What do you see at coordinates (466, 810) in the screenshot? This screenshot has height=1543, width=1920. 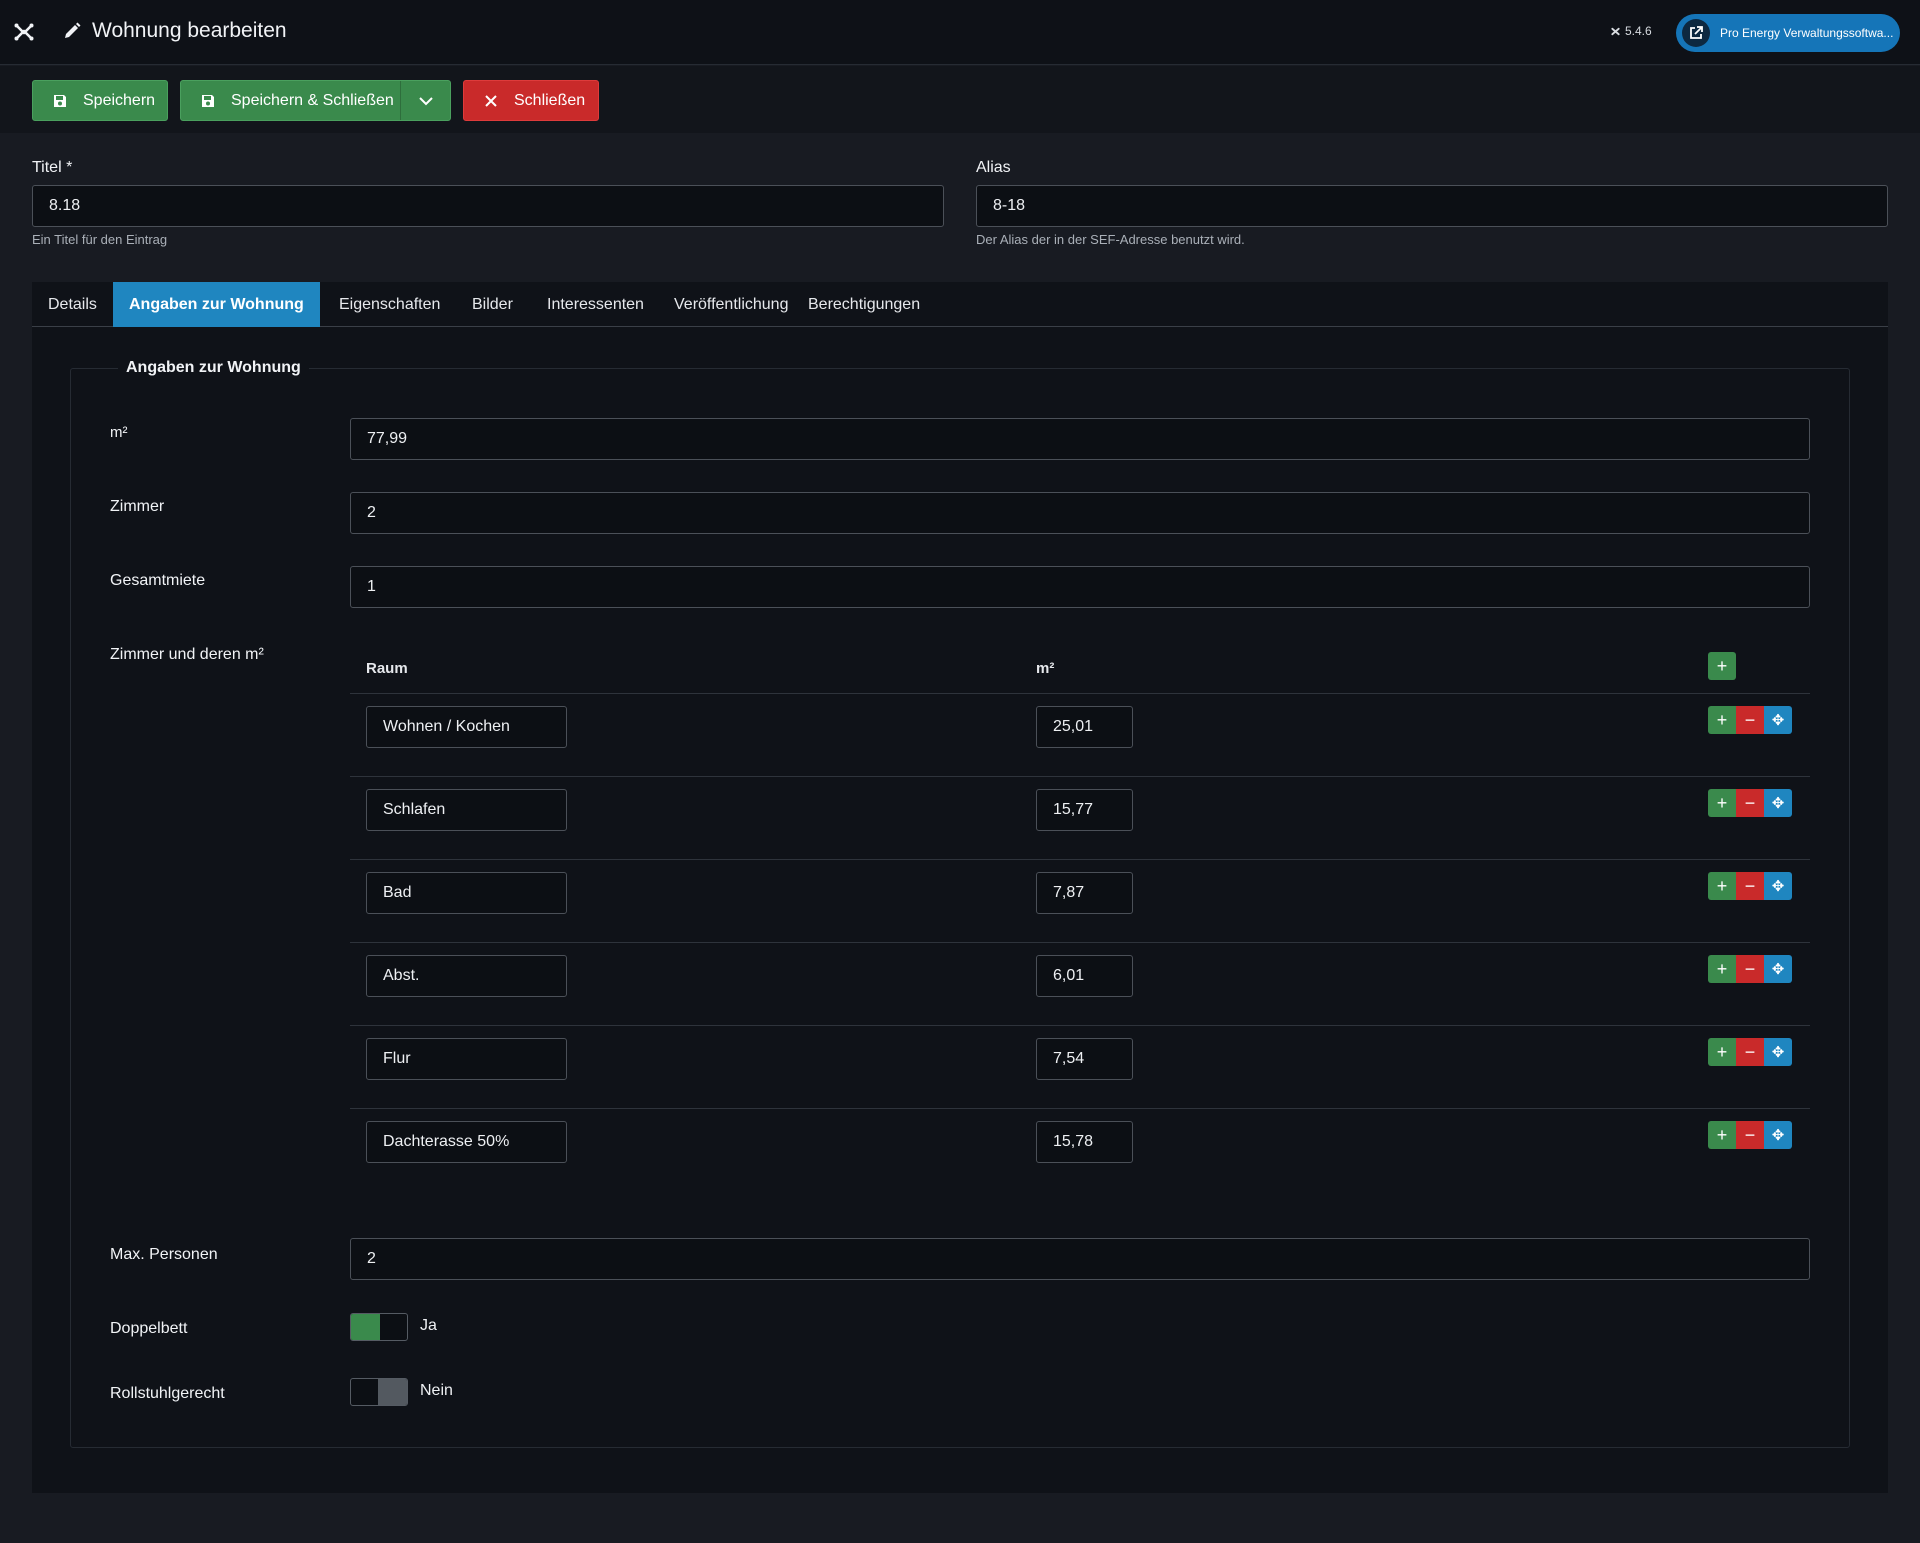 I see `room-name-input: Schlafen` at bounding box center [466, 810].